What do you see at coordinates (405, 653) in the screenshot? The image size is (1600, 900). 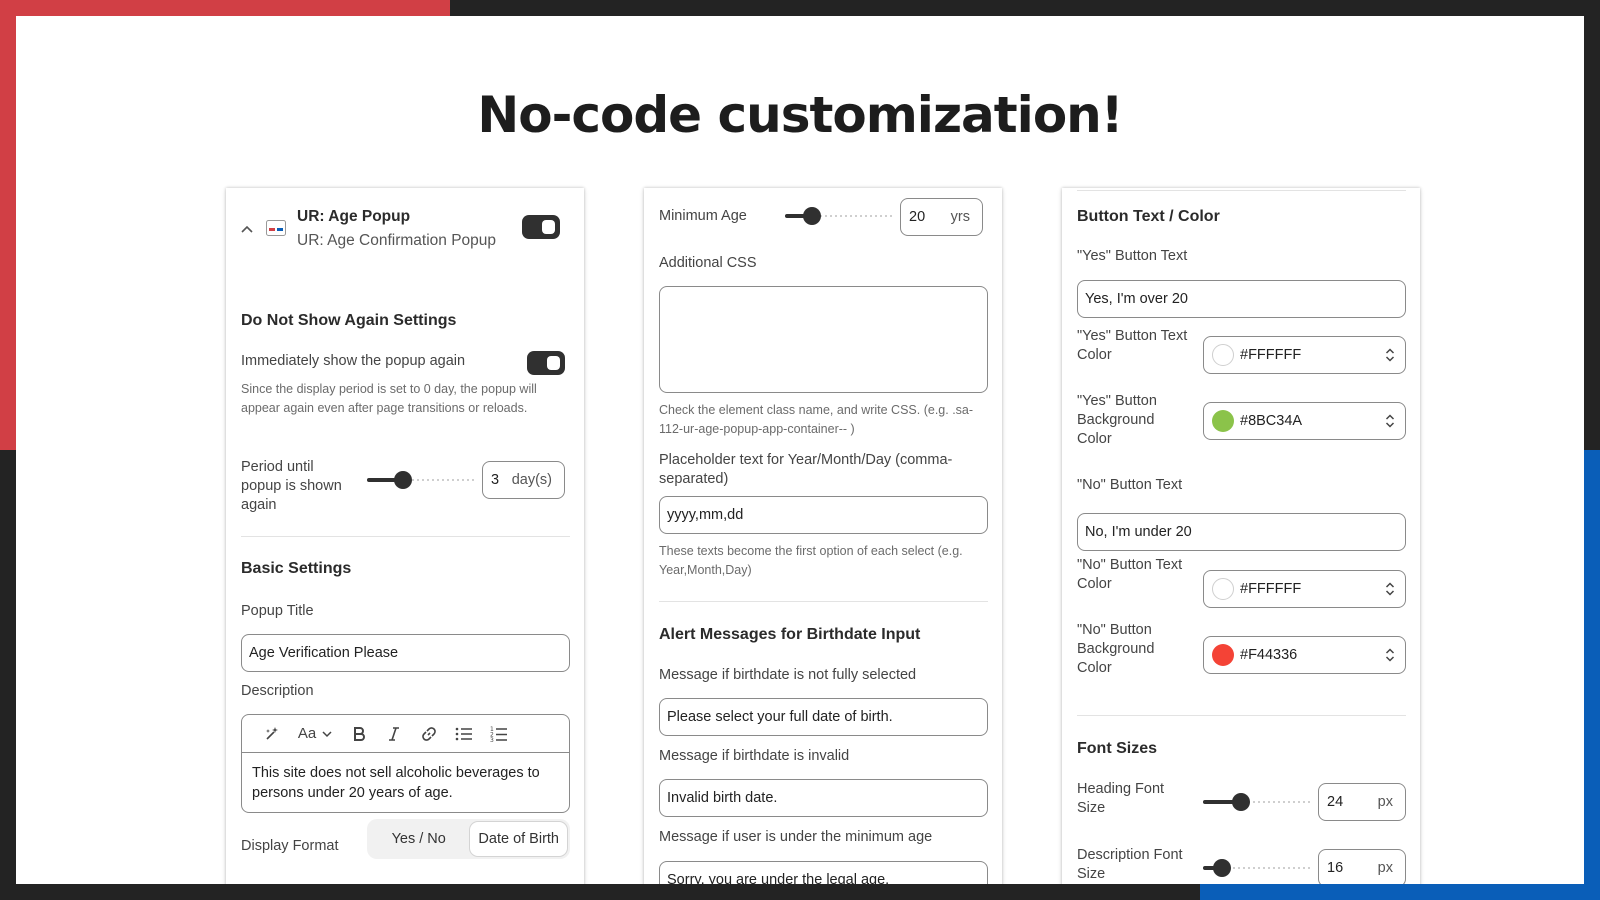 I see `popup-title-input: Age Verification Please` at bounding box center [405, 653].